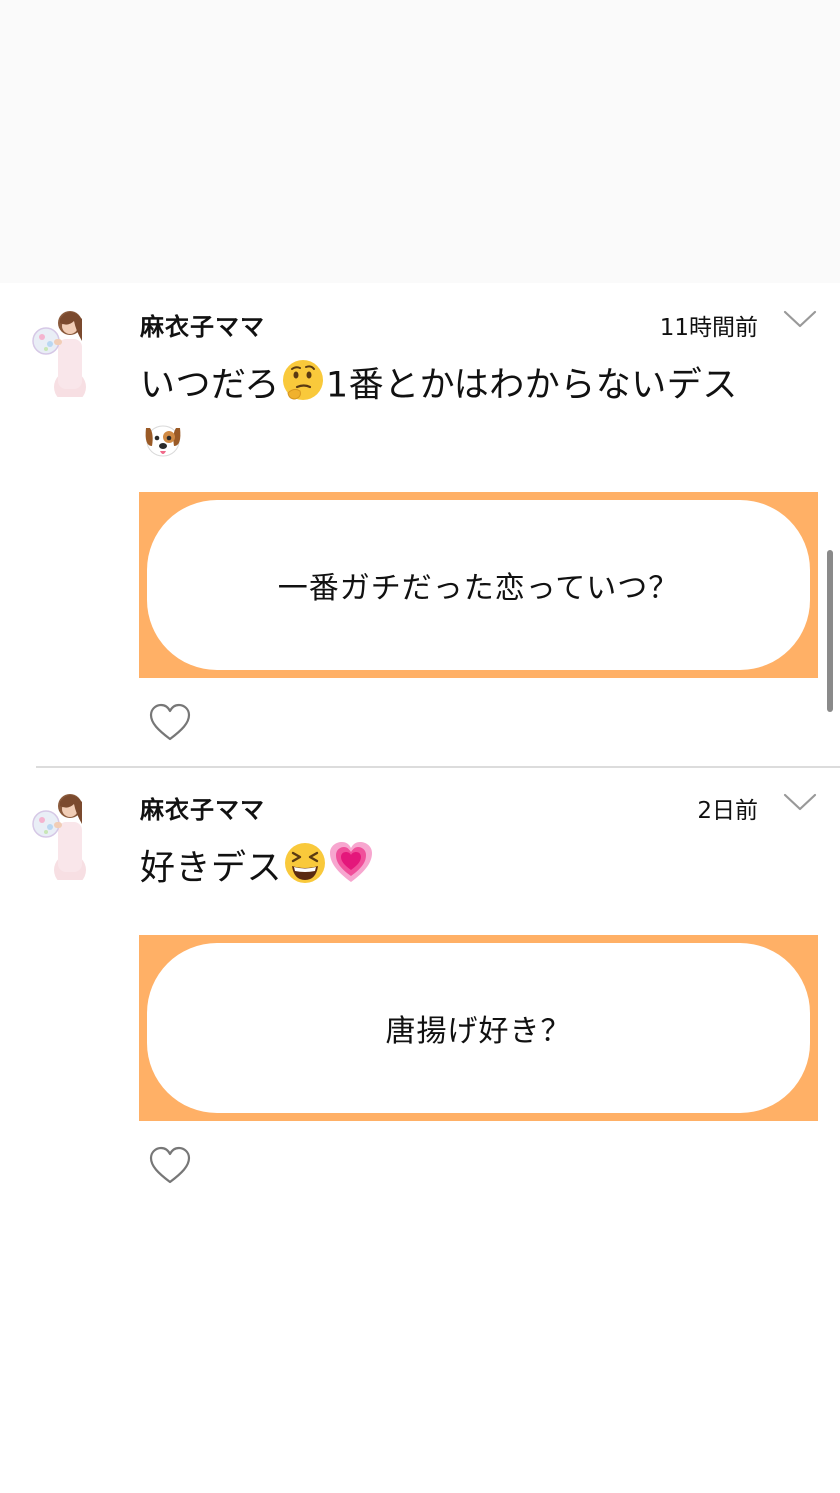 This screenshot has width=840, height=1493. What do you see at coordinates (830, 631) in the screenshot?
I see `scrollbar` at bounding box center [830, 631].